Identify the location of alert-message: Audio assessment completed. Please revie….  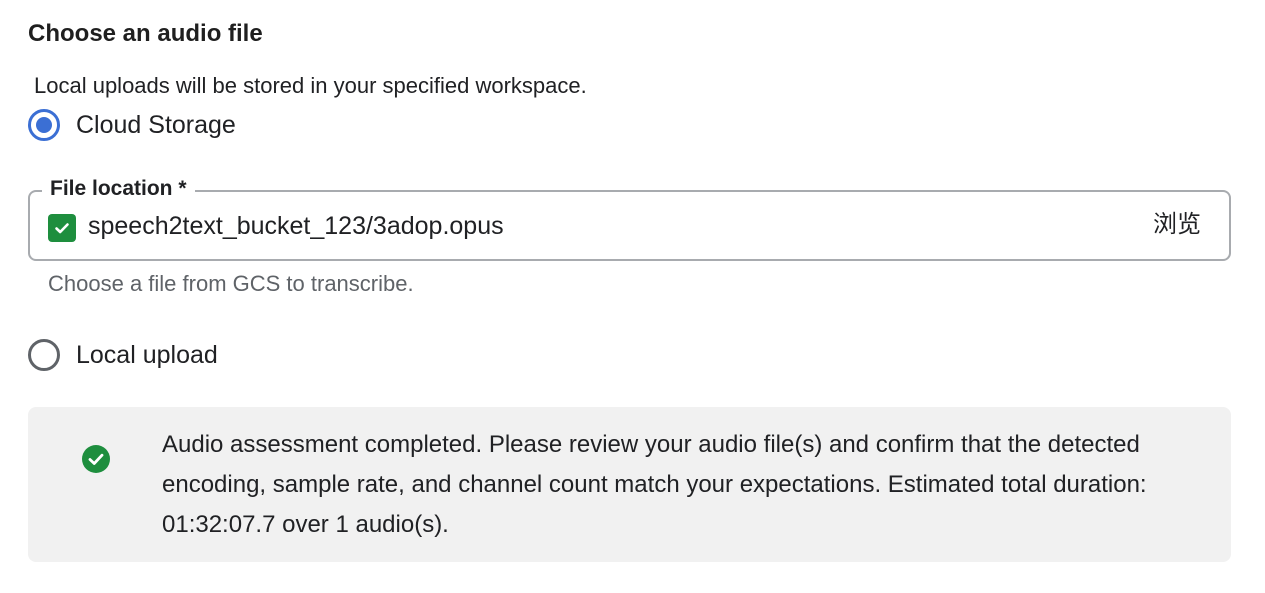
(654, 484).